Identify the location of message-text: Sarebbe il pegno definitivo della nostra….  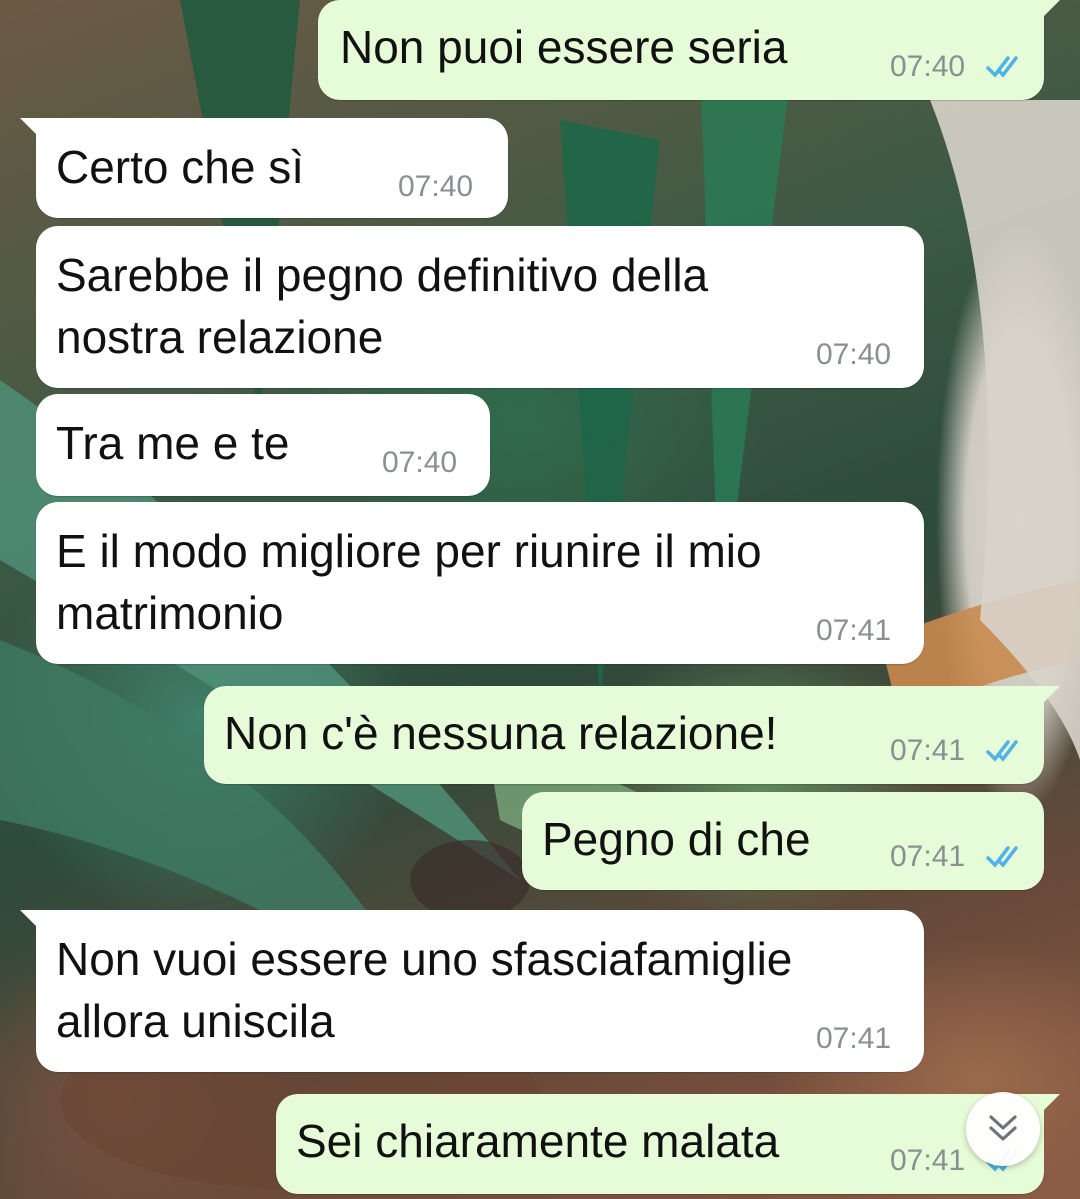
(382, 306).